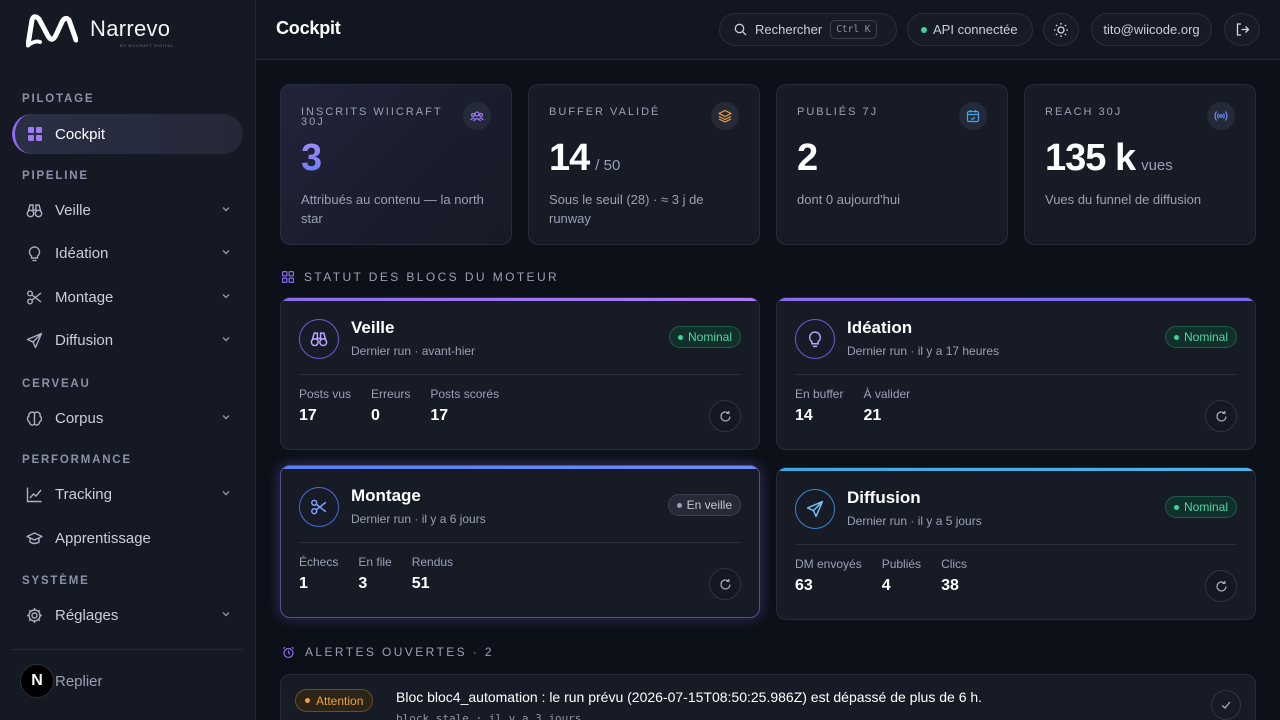 The width and height of the screenshot is (1280, 720). Describe the element at coordinates (887, 394) in the screenshot. I see `metric-label: À valider` at that location.